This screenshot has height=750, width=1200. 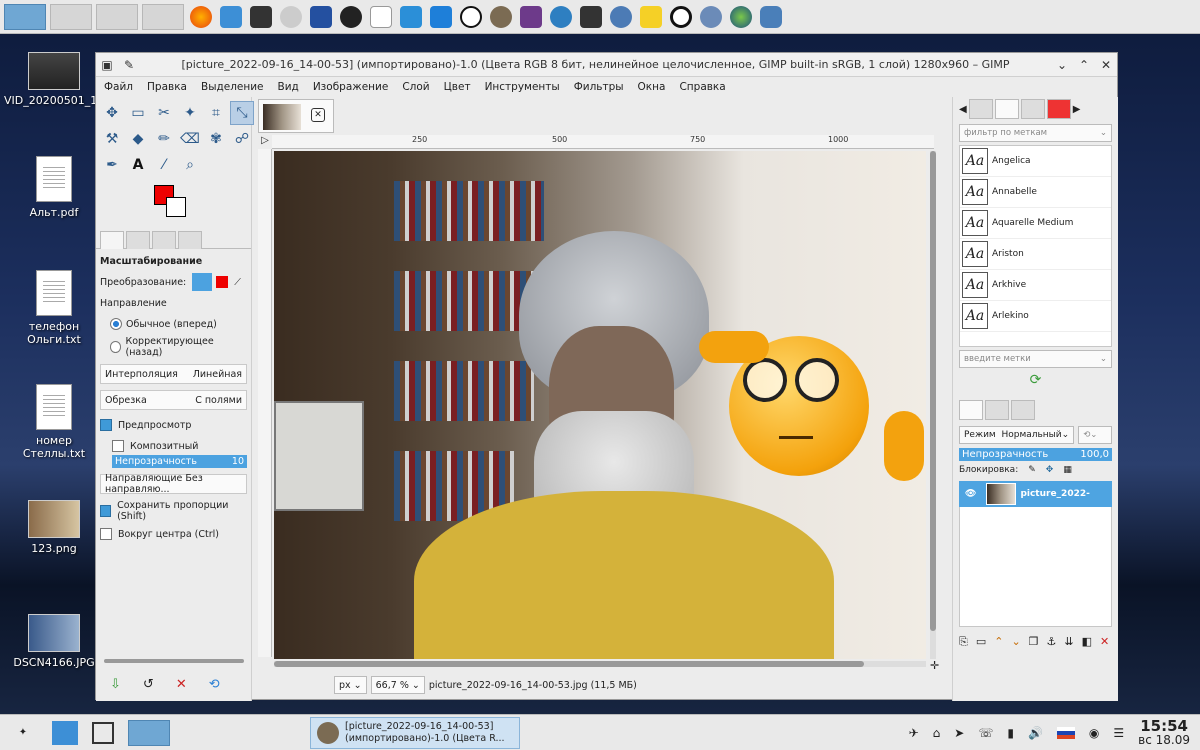 What do you see at coordinates (296, 116) in the screenshot?
I see `image-tab: ✕` at bounding box center [296, 116].